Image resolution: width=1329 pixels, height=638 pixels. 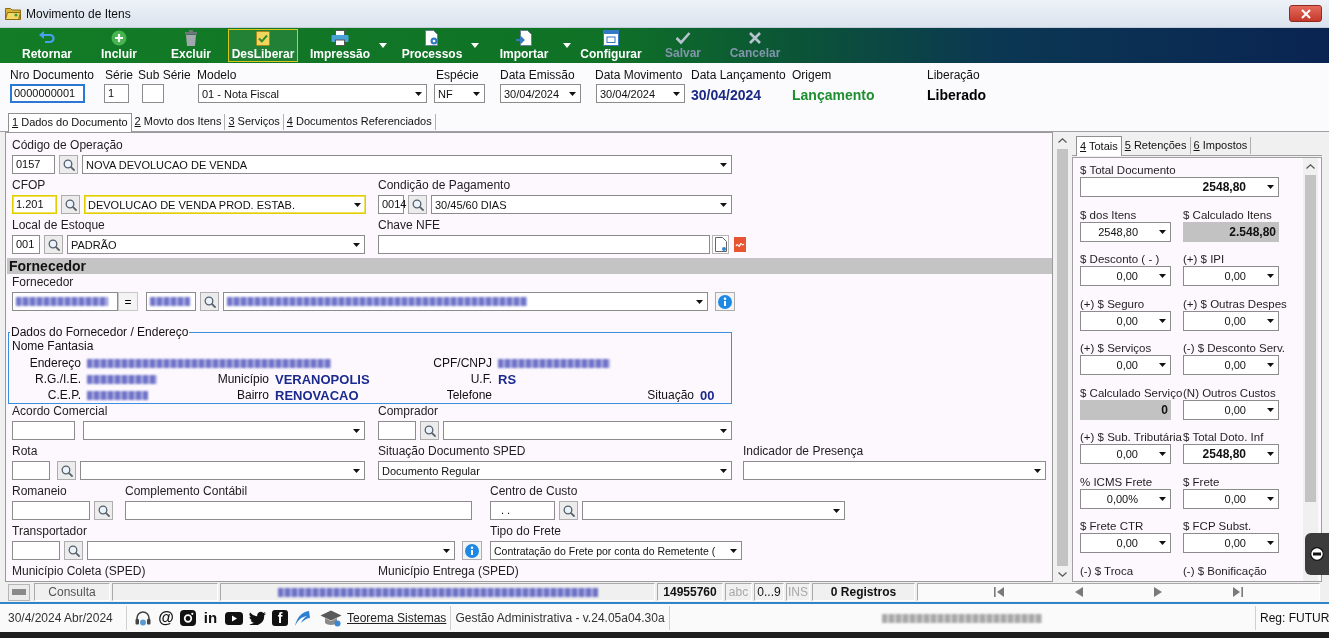 What do you see at coordinates (1305, 13) in the screenshot?
I see `close-button` at bounding box center [1305, 13].